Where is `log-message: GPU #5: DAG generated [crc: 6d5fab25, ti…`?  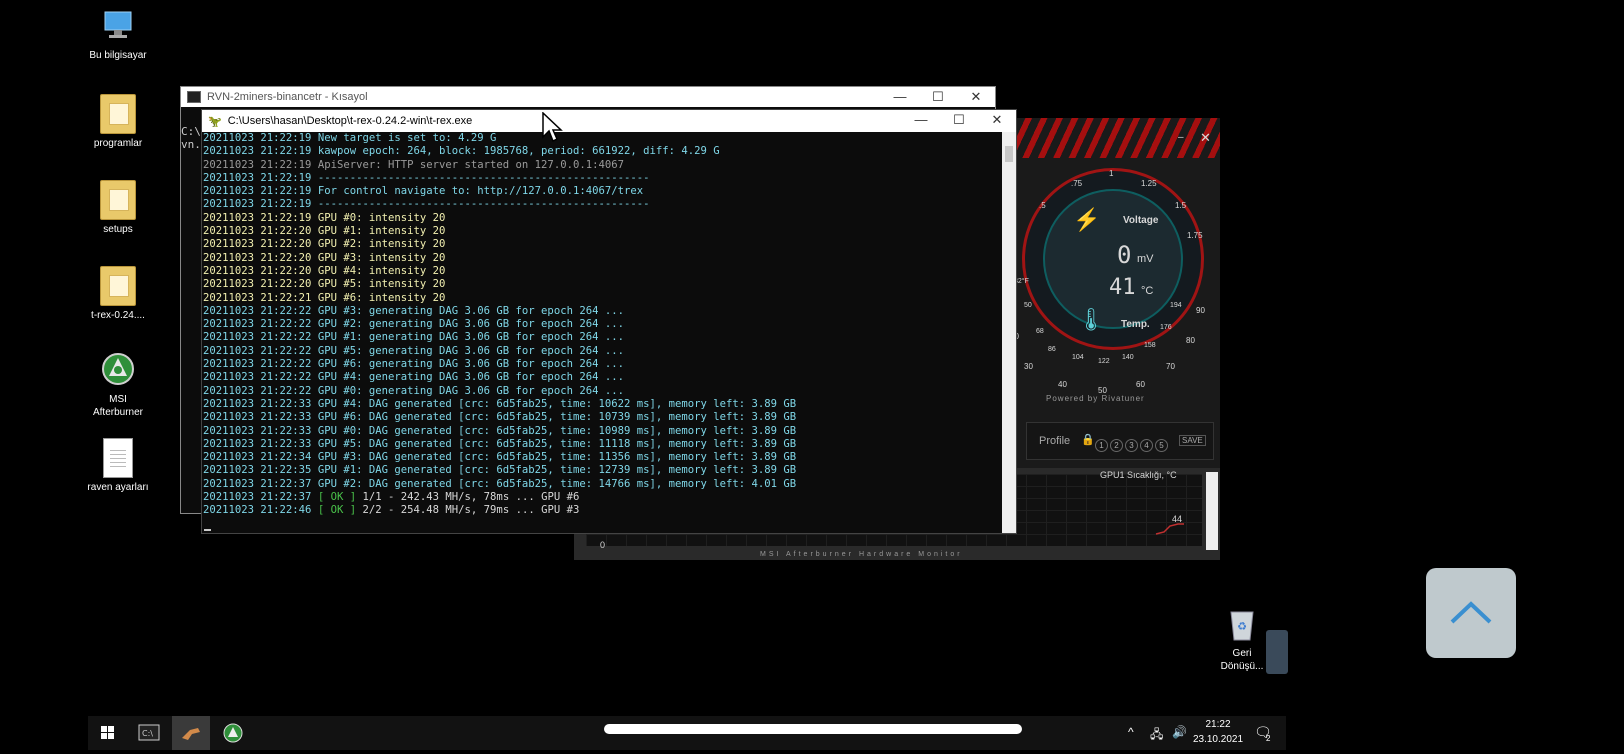
log-message: GPU #5: DAG generated [crc: 6d5fab25, ti… is located at coordinates (557, 443).